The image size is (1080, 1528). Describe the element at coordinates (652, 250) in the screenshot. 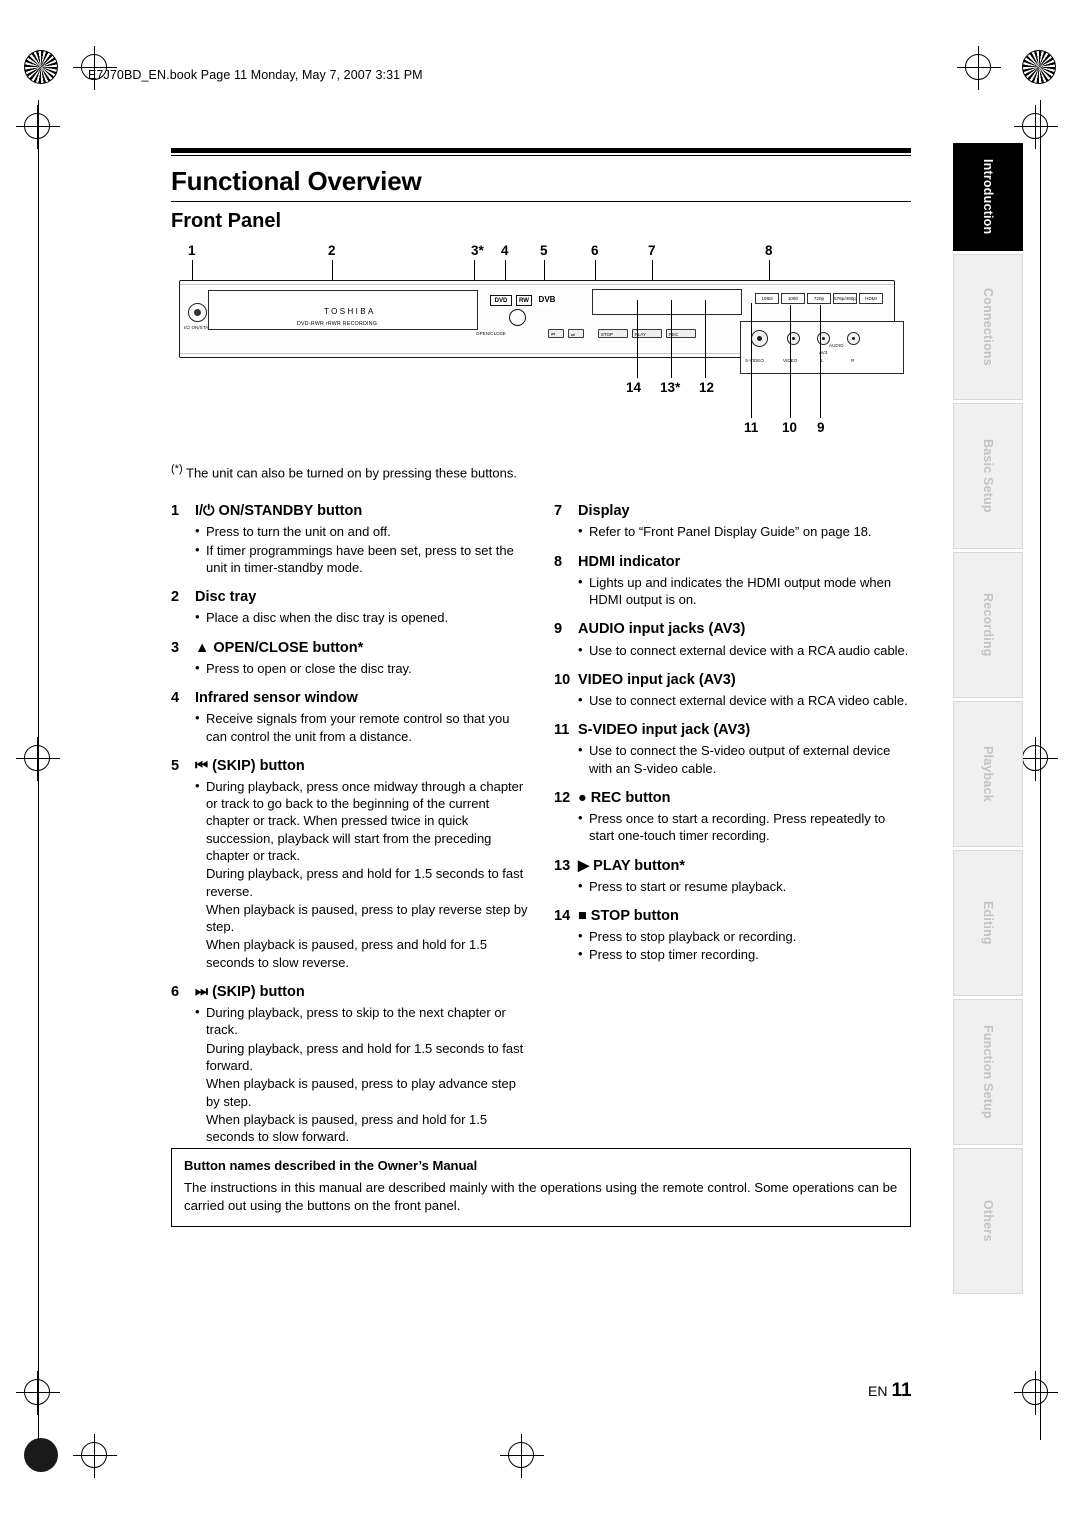

I see `callout-7: 7` at that location.